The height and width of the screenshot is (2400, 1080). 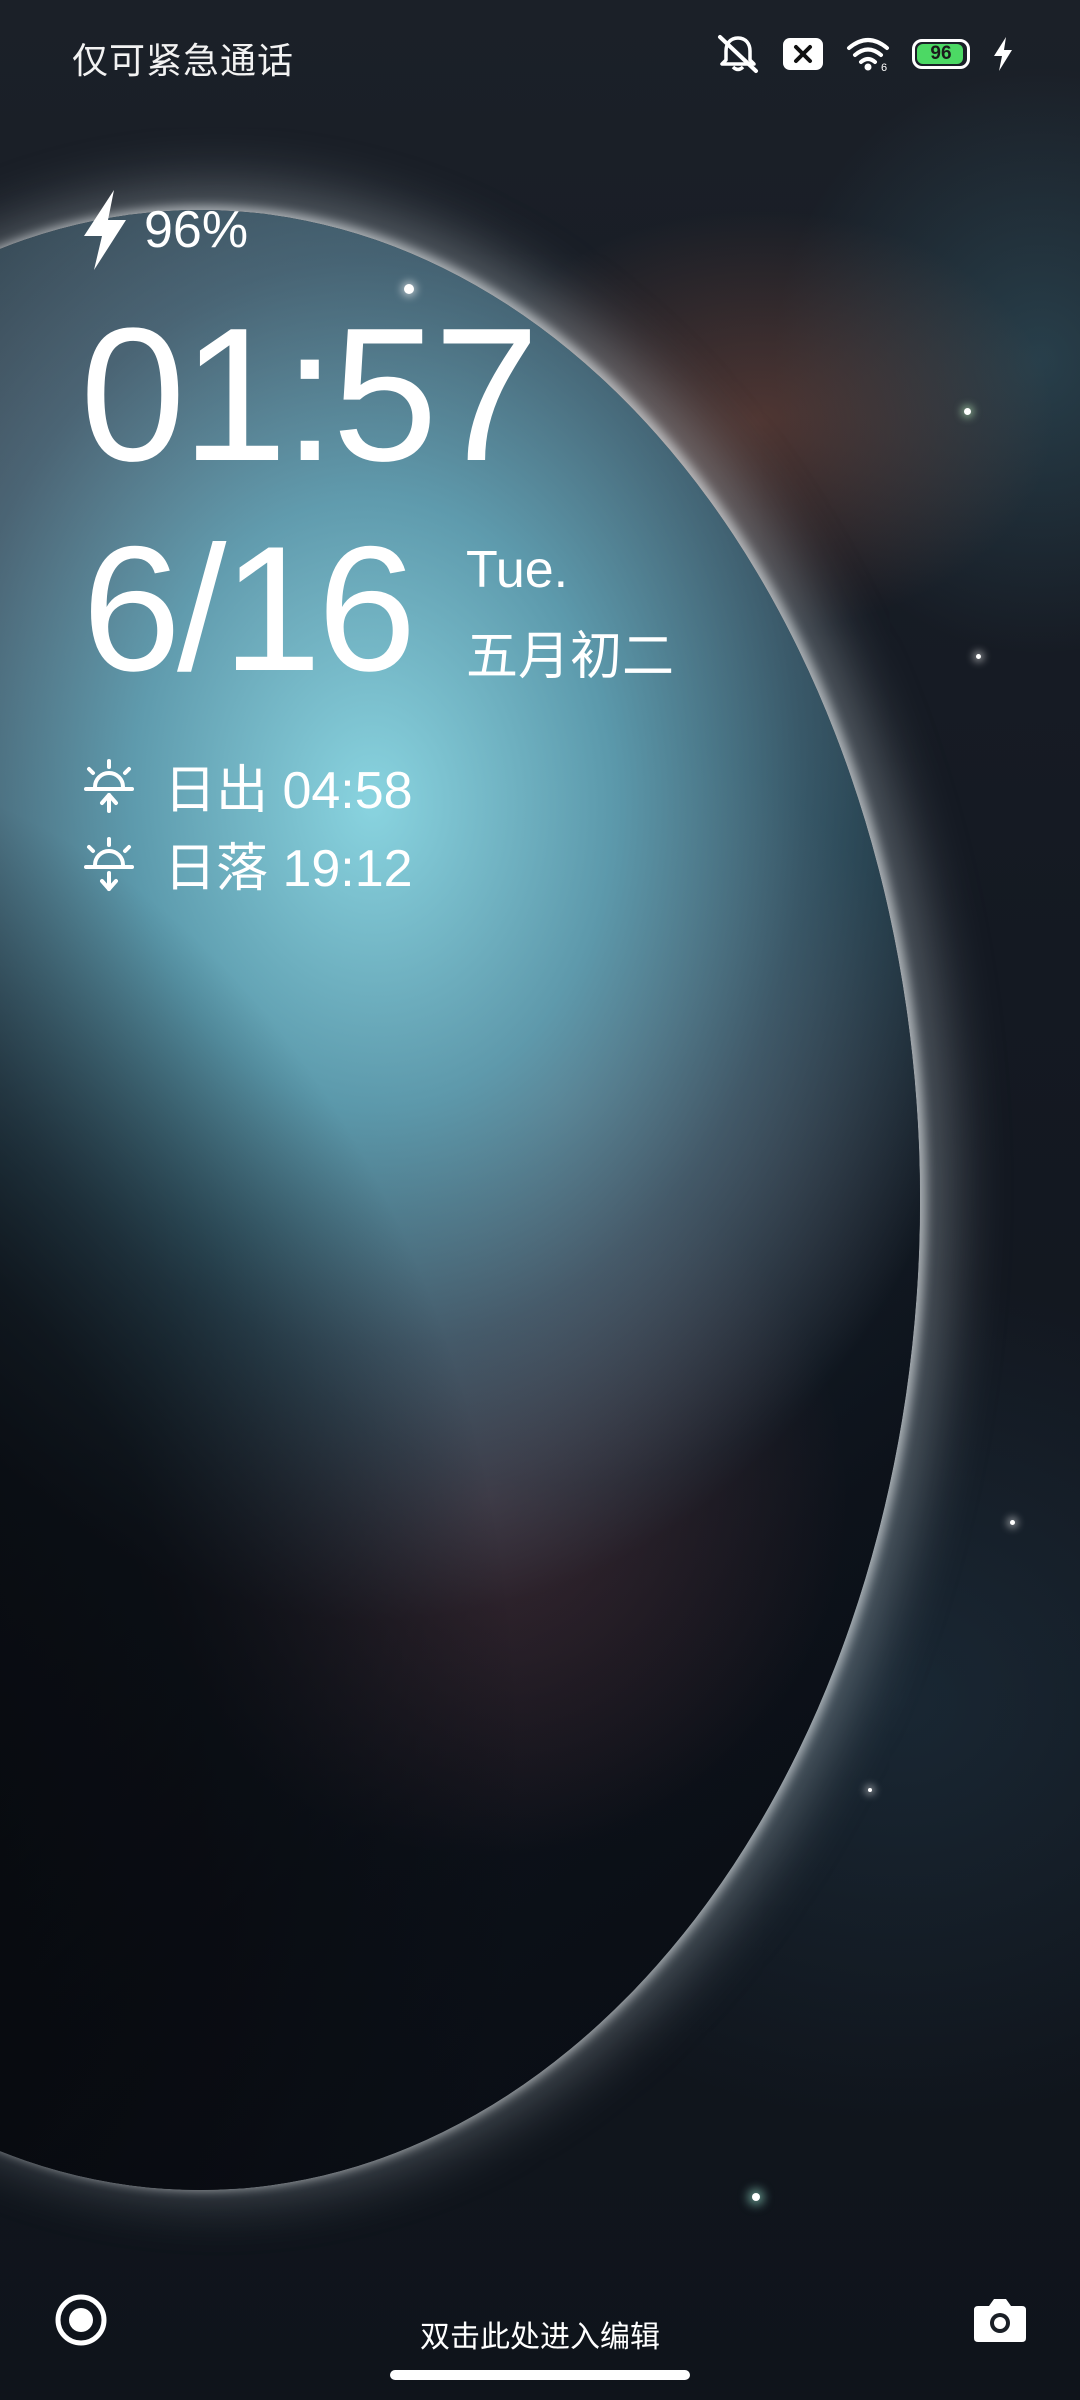 I want to click on lockscreen-clock: 01:57, so click(x=309, y=395).